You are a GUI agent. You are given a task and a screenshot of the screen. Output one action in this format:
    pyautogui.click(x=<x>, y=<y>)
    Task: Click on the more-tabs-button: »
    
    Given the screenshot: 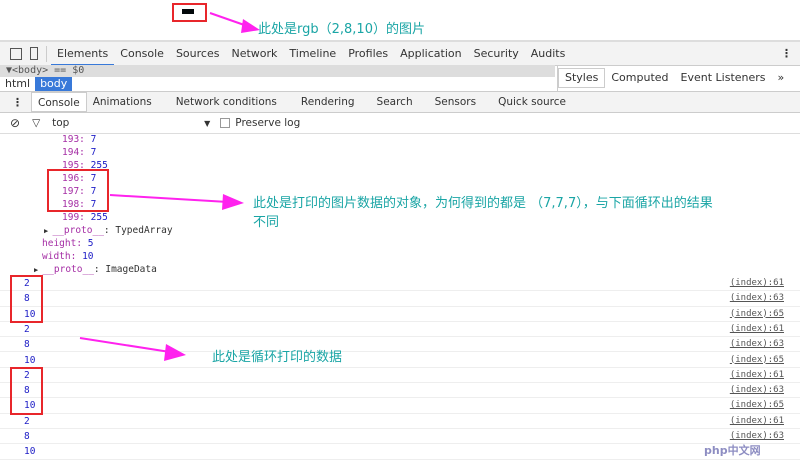 What is the action you would take?
    pyautogui.click(x=781, y=78)
    